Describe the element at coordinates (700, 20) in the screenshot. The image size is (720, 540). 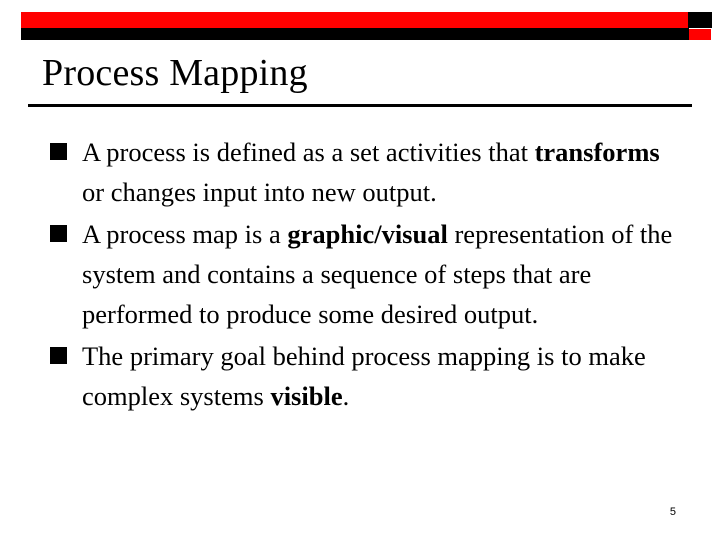
I see `header-black-cap-icon` at that location.